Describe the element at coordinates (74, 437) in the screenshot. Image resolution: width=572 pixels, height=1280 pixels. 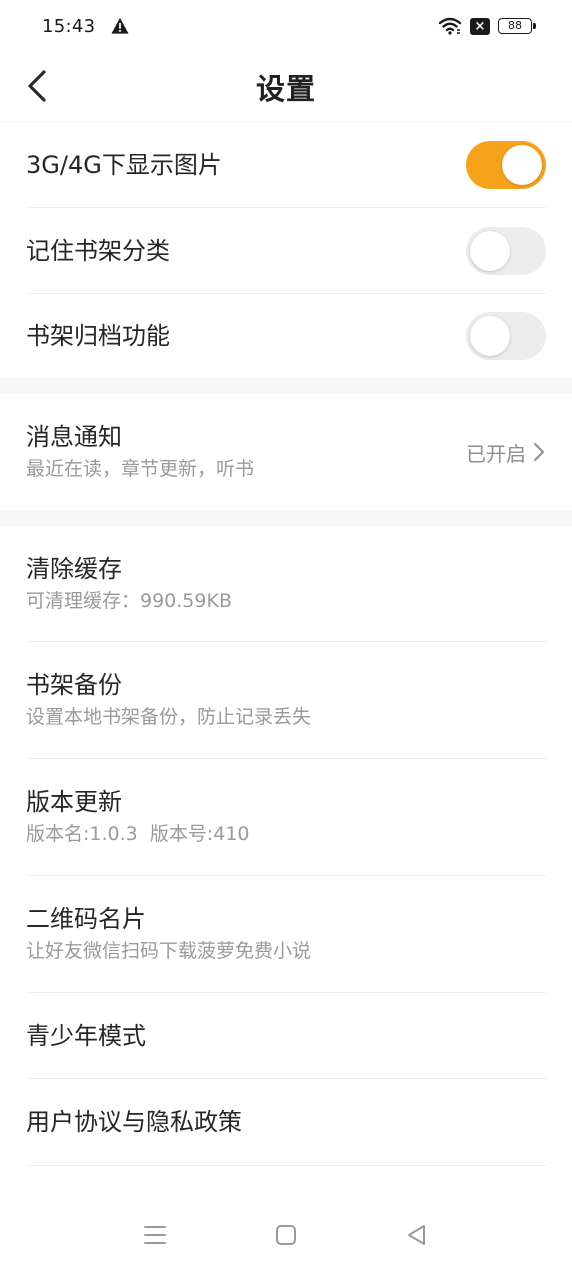
I see `notification-title: 消息通知` at that location.